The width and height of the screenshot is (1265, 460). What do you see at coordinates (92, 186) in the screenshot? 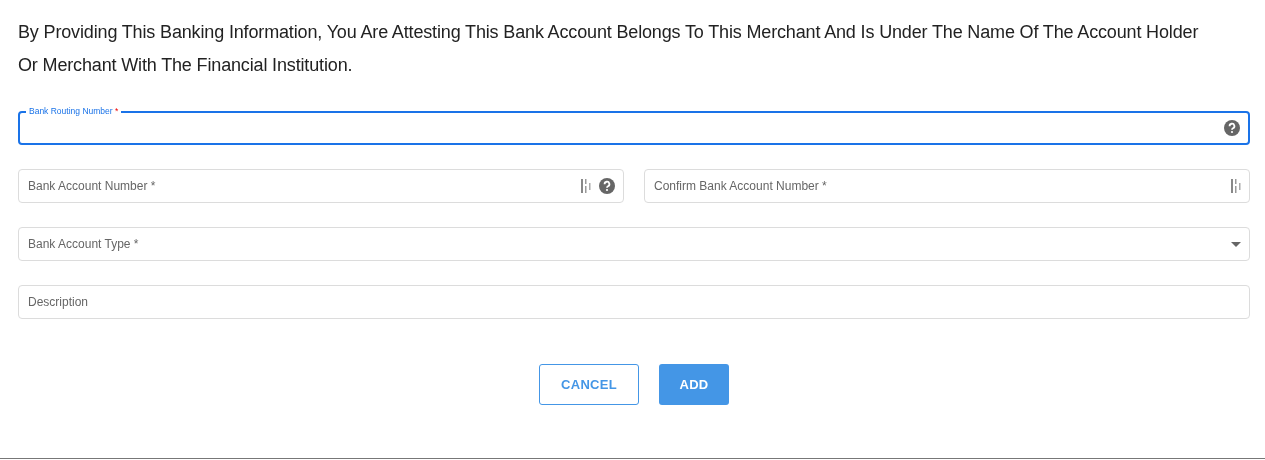
I see `field-label: Bank Account Number *` at bounding box center [92, 186].